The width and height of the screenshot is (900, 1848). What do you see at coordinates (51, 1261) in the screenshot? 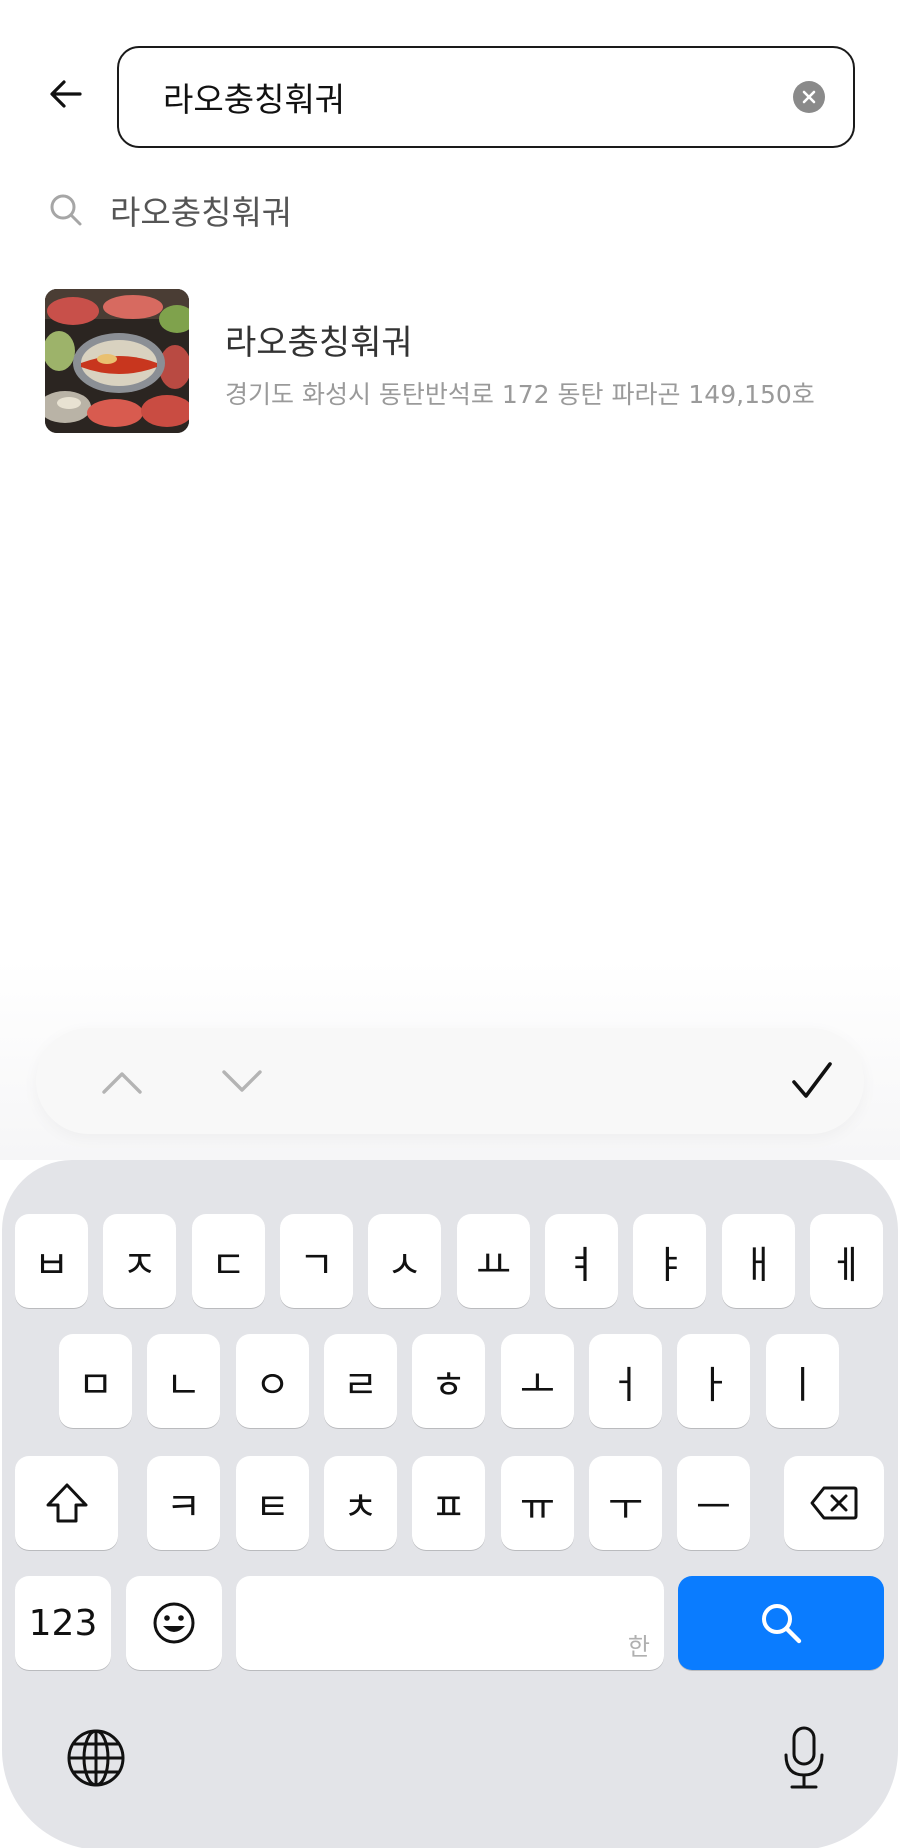
I see `key-bieup: ㅂ` at bounding box center [51, 1261].